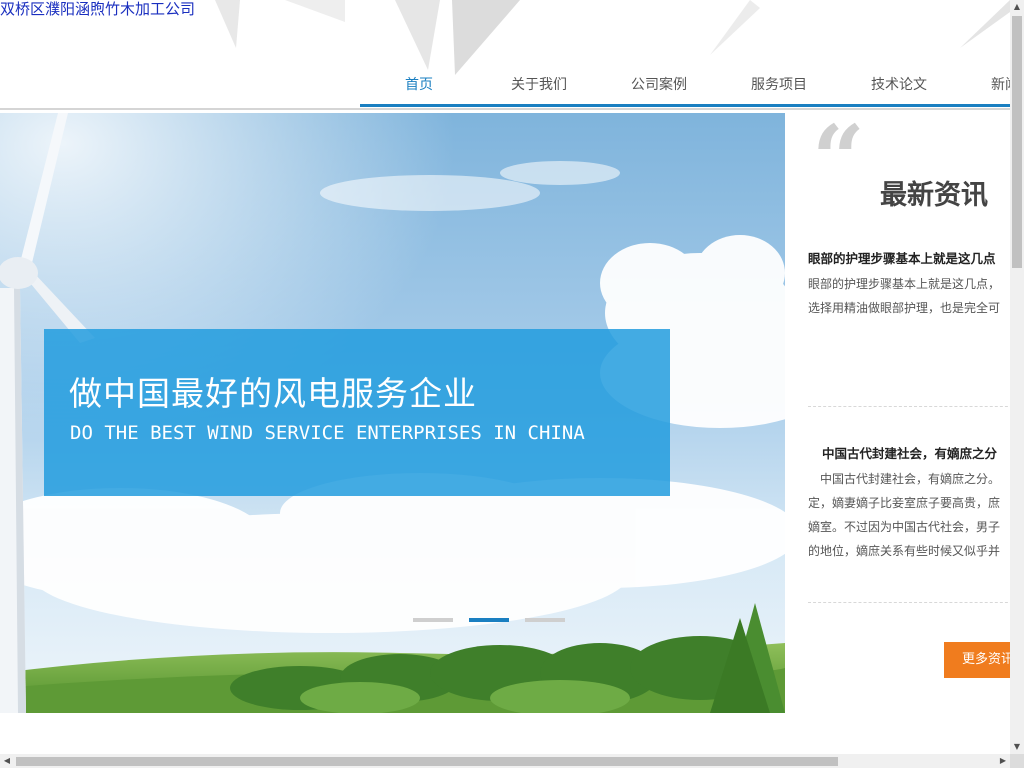  I want to click on excerpt-line: 定，嫡妻嫡子比妾室庶子要高贵，庶, so click(904, 503).